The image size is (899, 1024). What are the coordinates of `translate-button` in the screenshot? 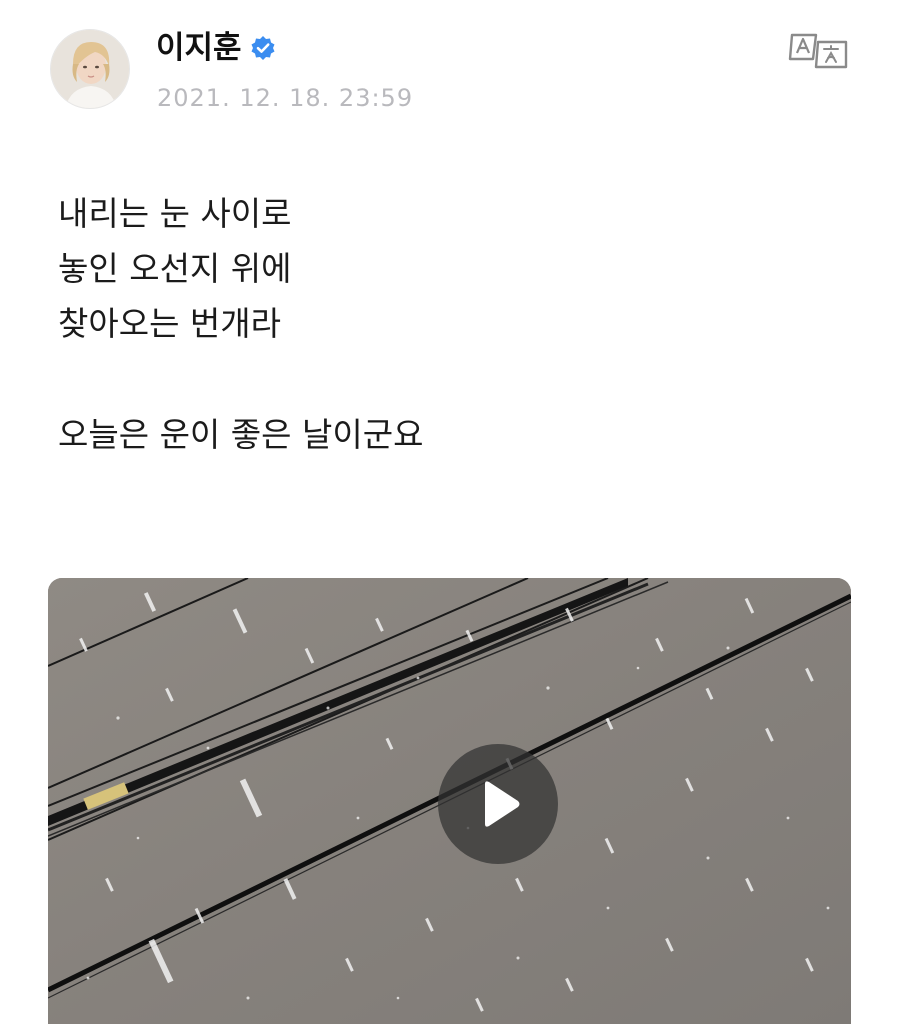 It's located at (818, 51).